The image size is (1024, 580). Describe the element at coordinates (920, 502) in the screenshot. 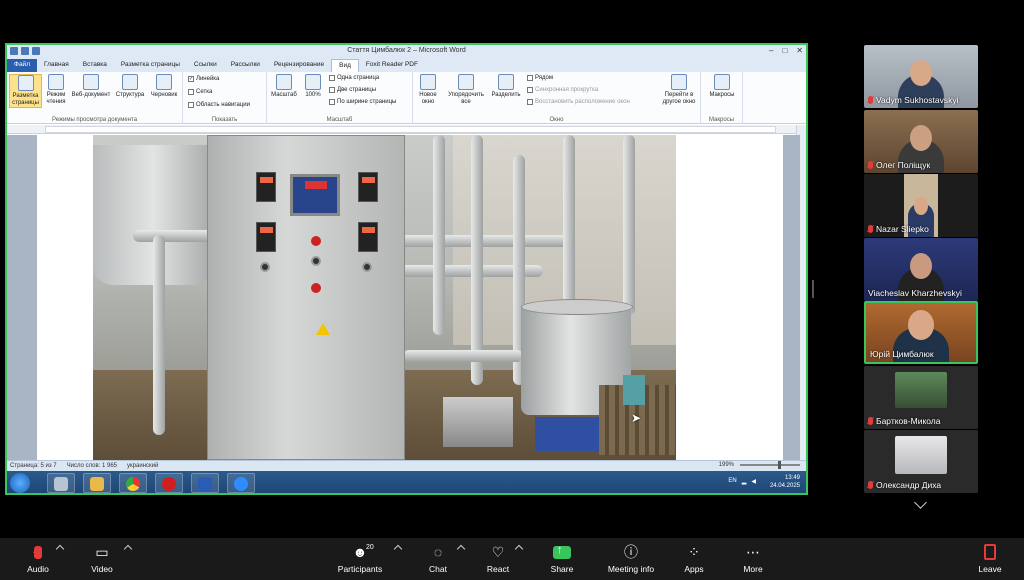

I see `chevron-down-icon` at that location.